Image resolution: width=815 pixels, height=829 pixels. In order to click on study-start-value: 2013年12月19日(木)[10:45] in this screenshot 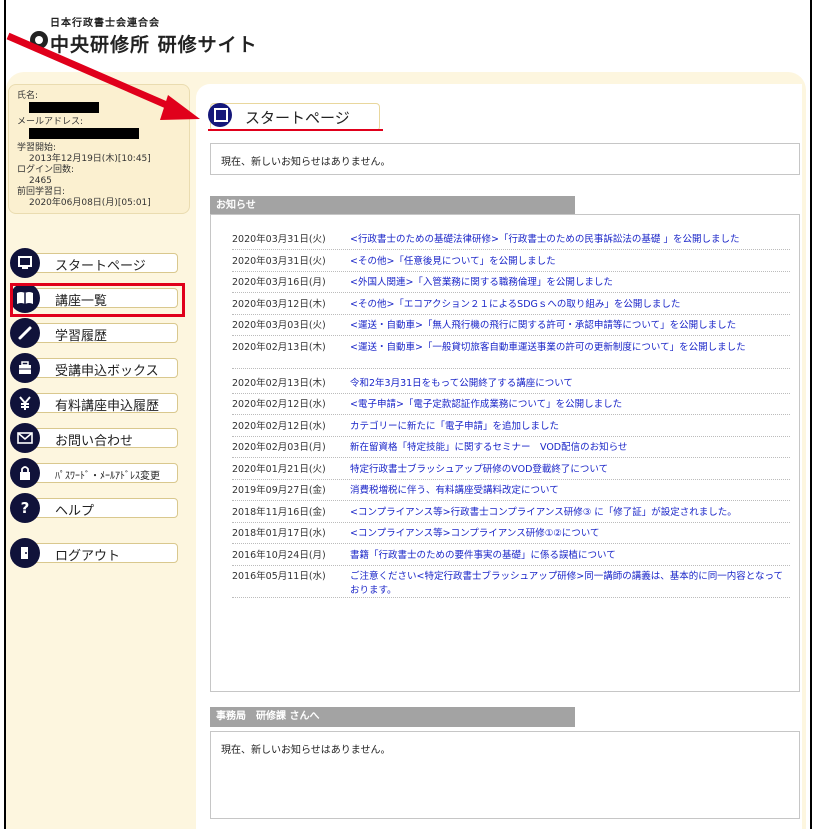, I will do `click(90, 159)`.